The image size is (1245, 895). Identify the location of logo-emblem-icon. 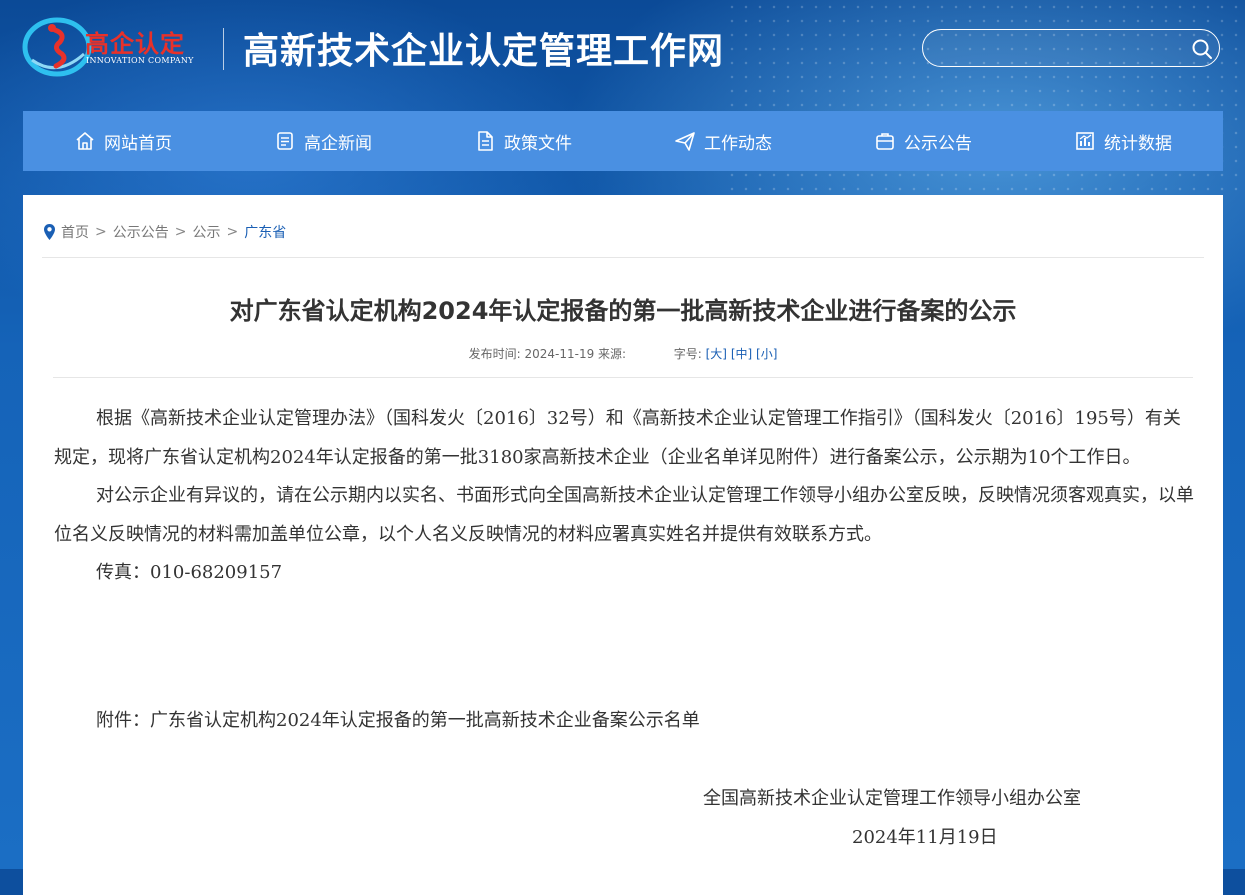
(57, 47).